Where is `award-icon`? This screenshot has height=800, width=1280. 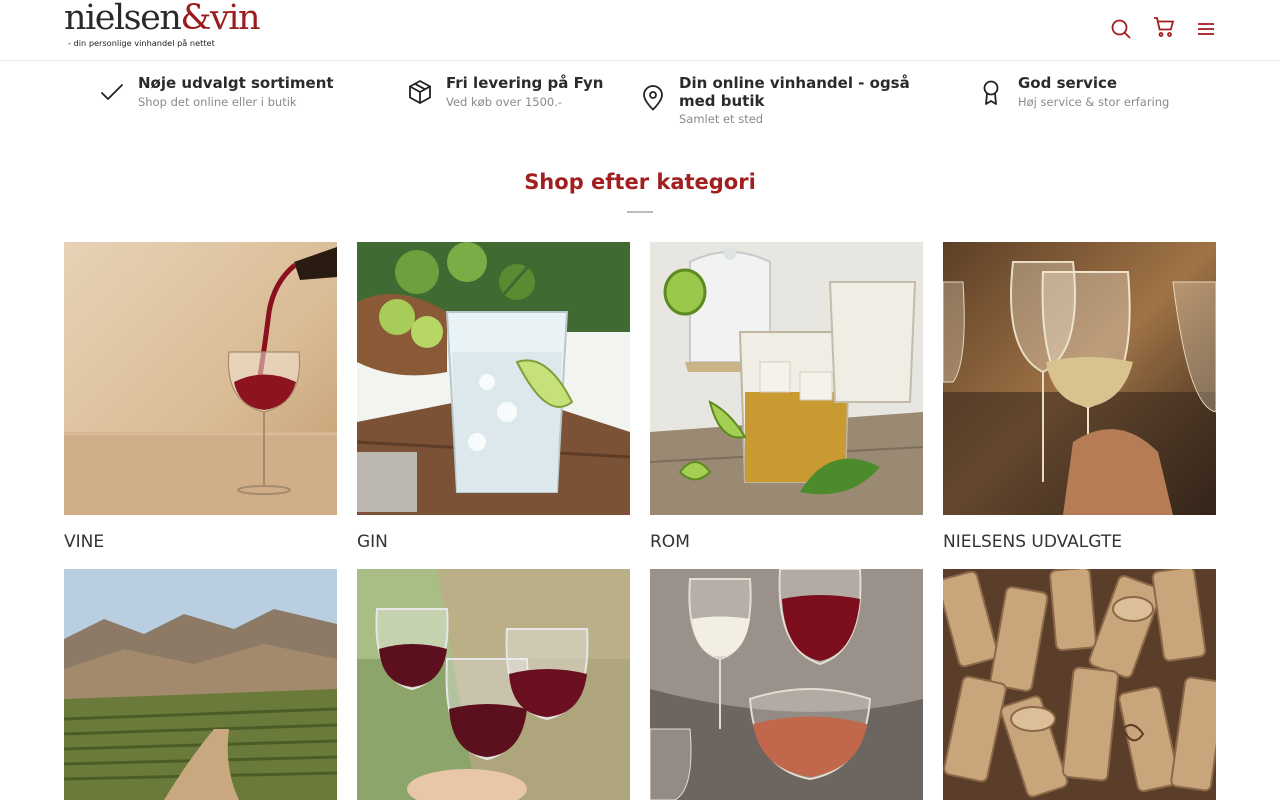
award-icon is located at coordinates (992, 92).